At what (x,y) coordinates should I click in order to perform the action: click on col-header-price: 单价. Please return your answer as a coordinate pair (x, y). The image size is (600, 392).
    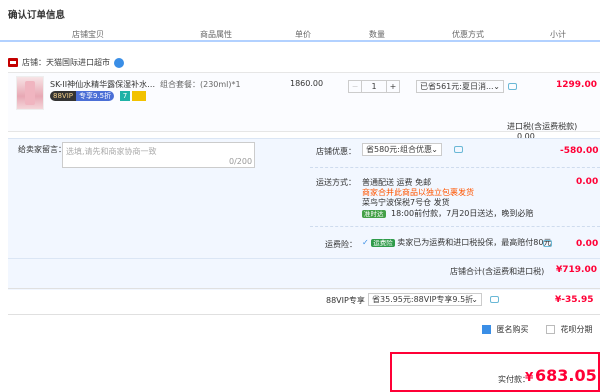
    Looking at the image, I should click on (303, 34).